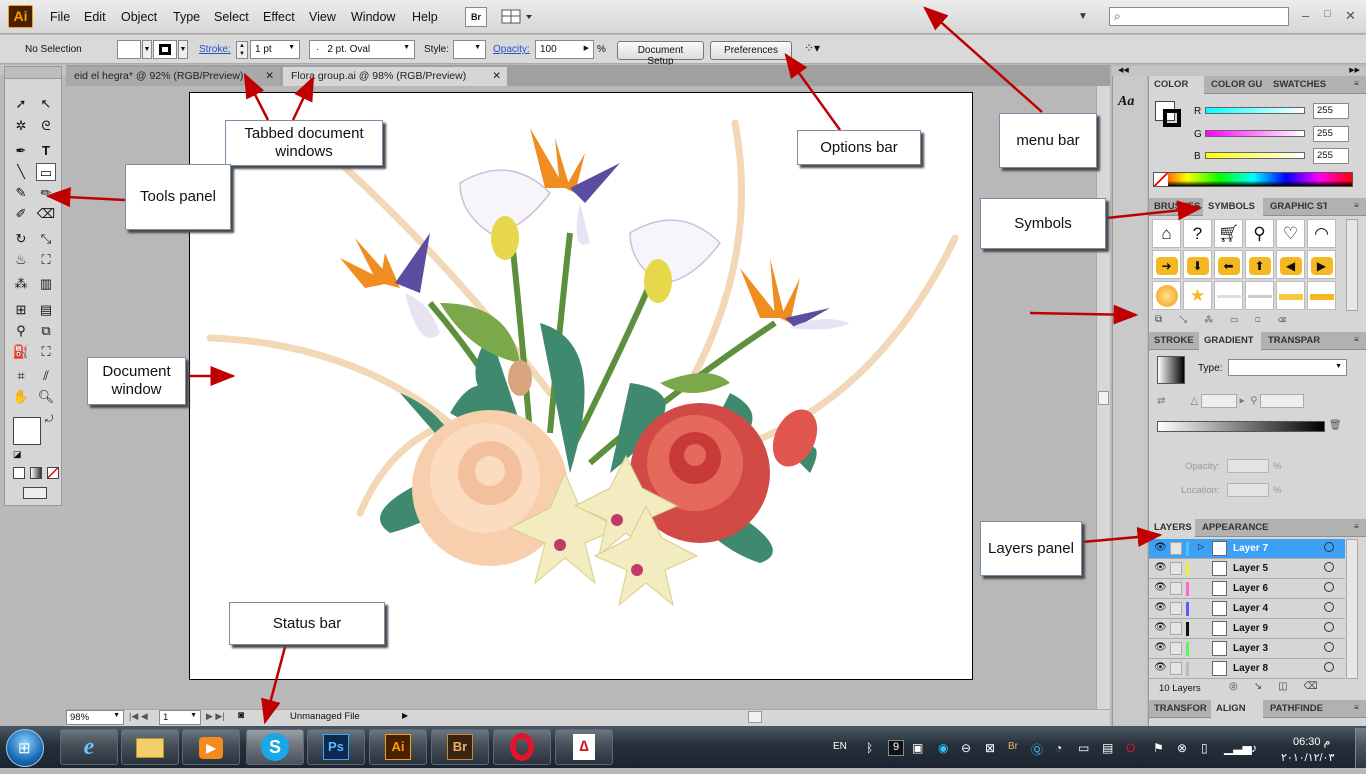 The height and width of the screenshot is (774, 1366). I want to click on stroke-swatch, so click(165, 49).